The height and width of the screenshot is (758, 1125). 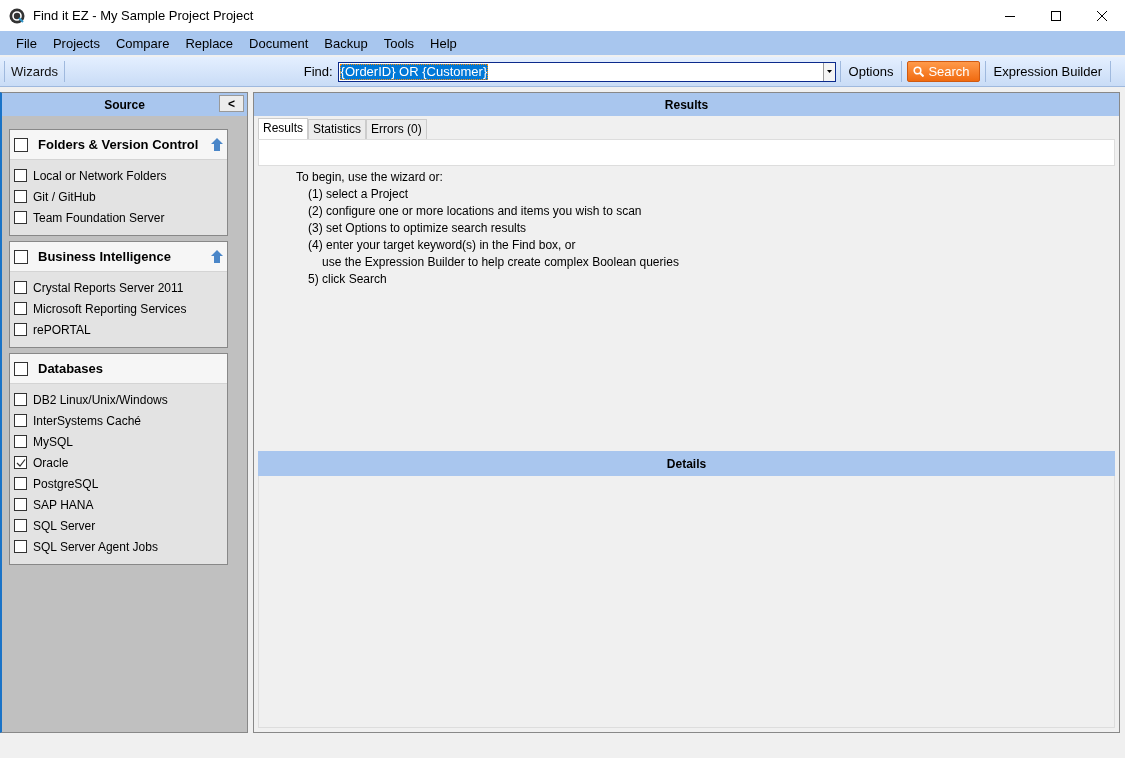 What do you see at coordinates (209, 43) in the screenshot?
I see `menu-item: Replace` at bounding box center [209, 43].